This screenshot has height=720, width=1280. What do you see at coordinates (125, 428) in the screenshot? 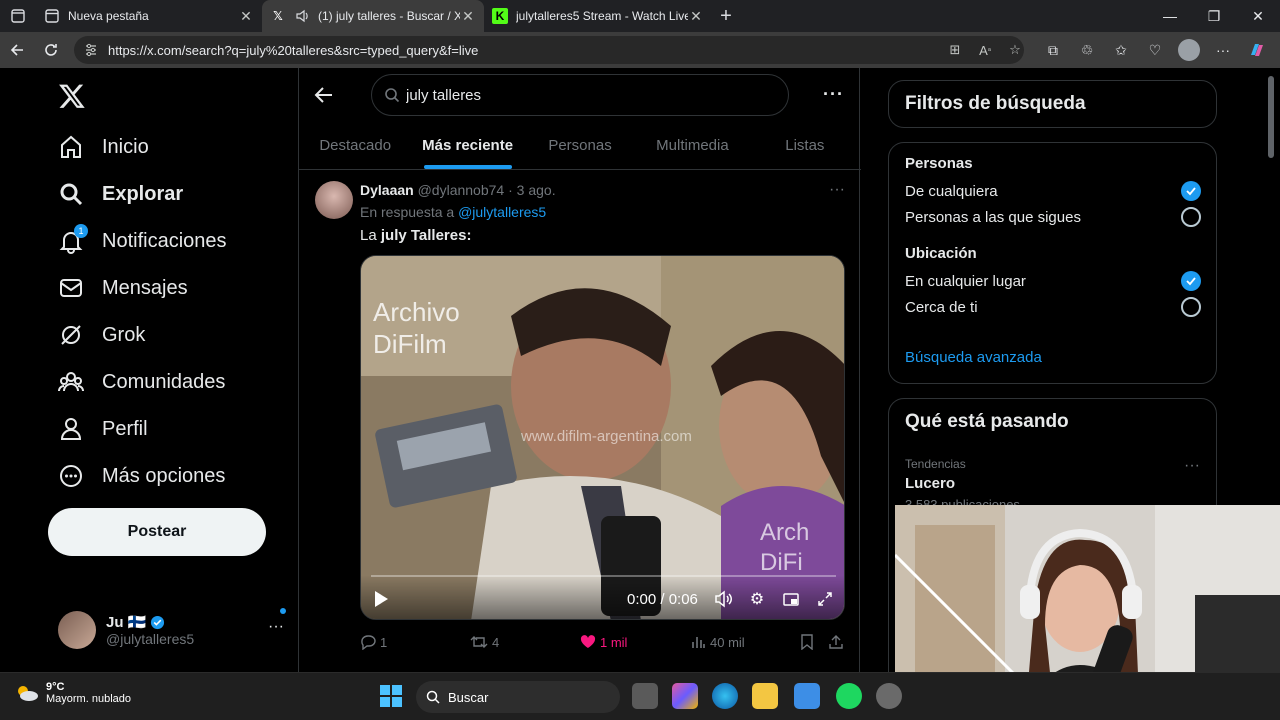
I see `nav-label: Perfil` at bounding box center [125, 428].